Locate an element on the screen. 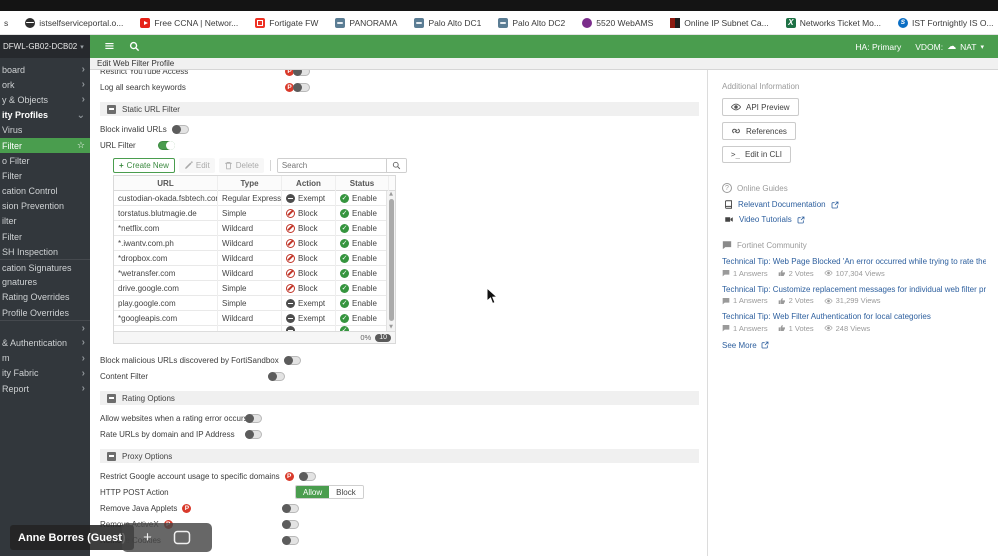  globe-icon is located at coordinates (30, 22).